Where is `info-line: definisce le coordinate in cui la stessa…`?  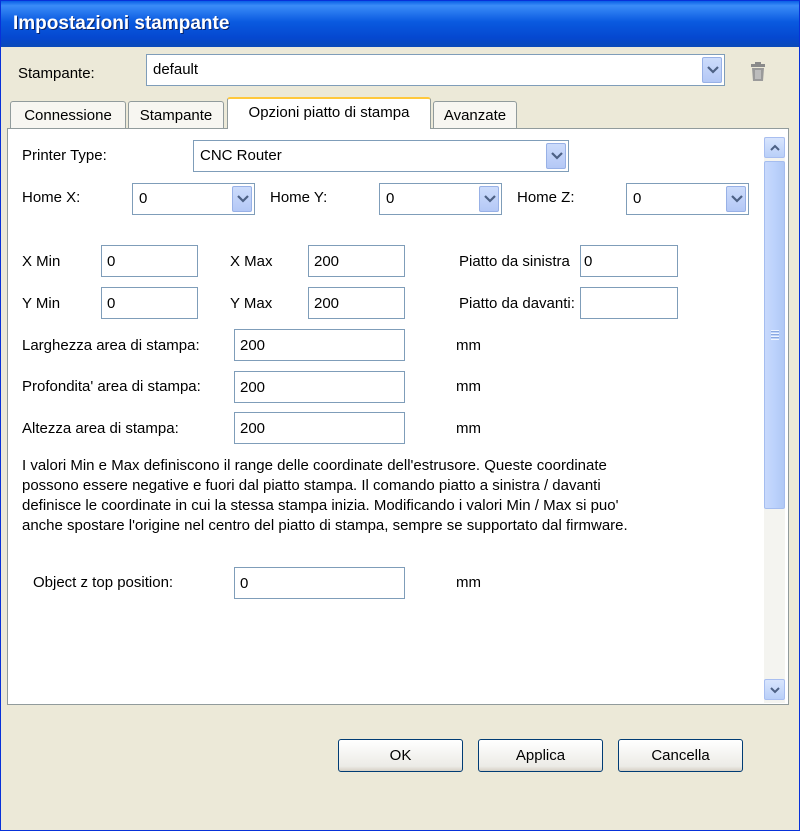 info-line: definisce le coordinate in cui la stessa… is located at coordinates (320, 505).